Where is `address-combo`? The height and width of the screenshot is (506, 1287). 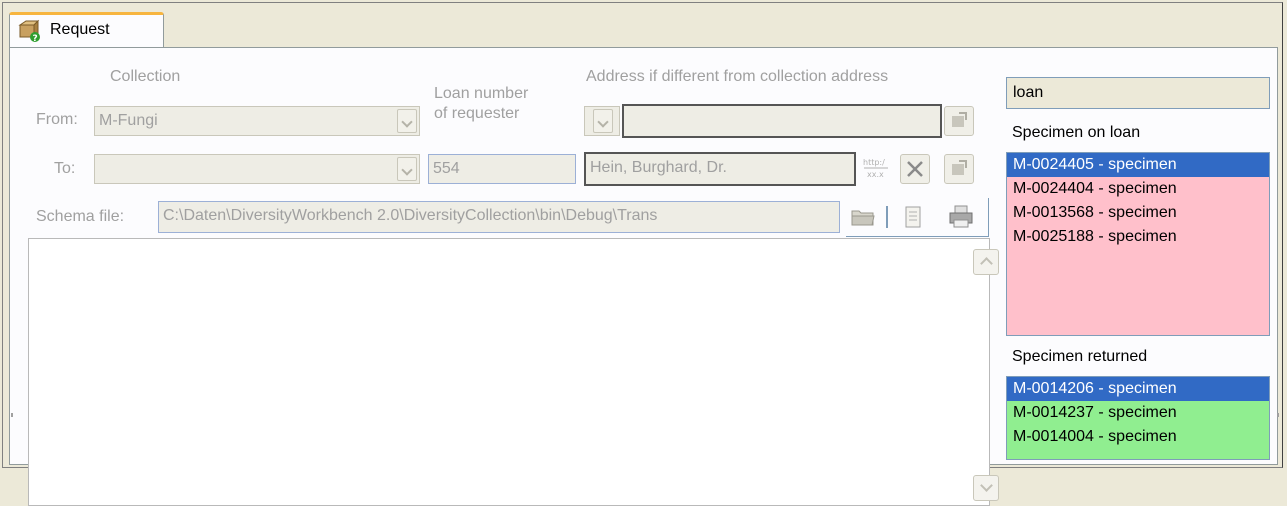
address-combo is located at coordinates (602, 121).